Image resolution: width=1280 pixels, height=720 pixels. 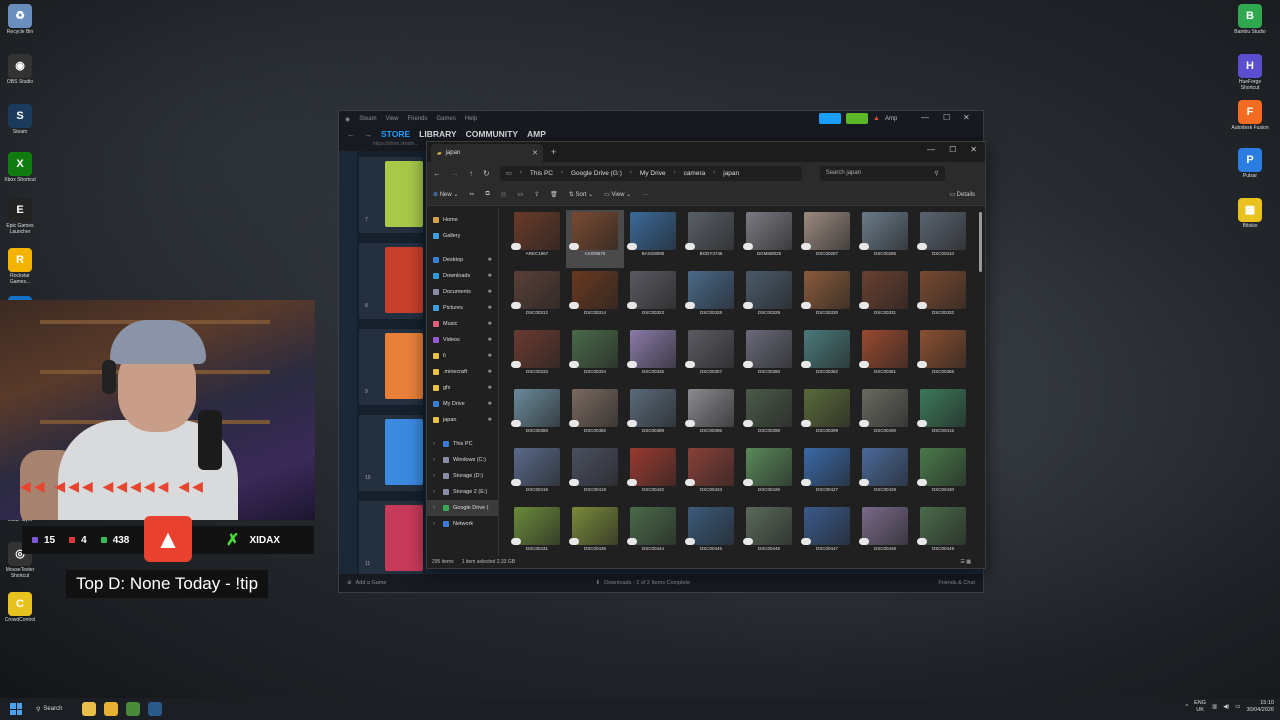 What do you see at coordinates (455, 173) in the screenshot?
I see `forward-icon: →` at bounding box center [455, 173].